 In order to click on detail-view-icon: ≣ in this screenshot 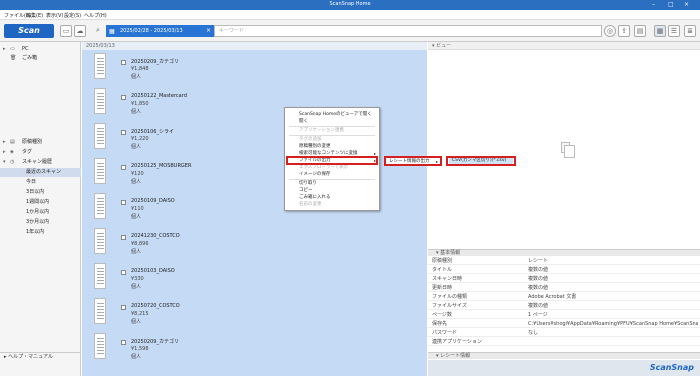, I will do `click(690, 31)`.